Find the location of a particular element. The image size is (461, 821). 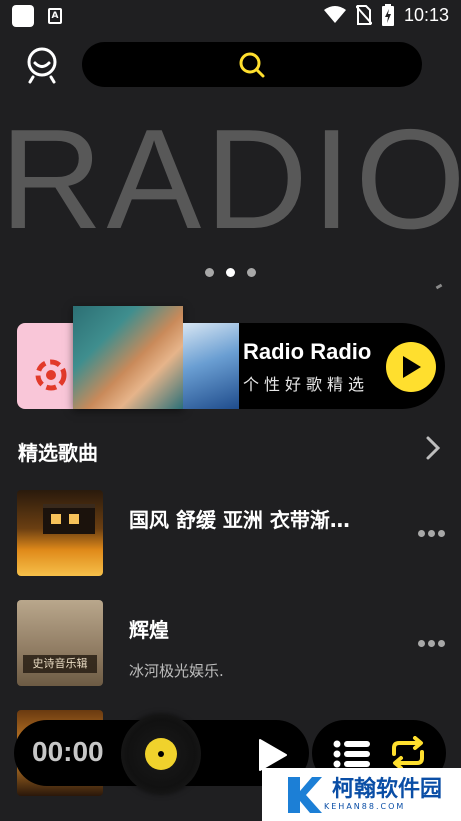

status-time: 10:13 is located at coordinates (426, 14).